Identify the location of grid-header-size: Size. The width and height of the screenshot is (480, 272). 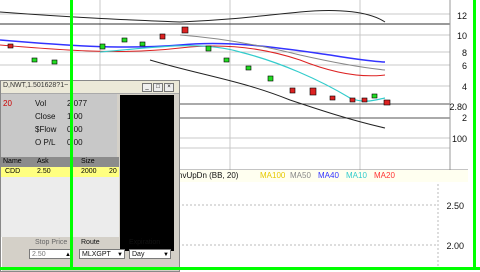
(88, 161).